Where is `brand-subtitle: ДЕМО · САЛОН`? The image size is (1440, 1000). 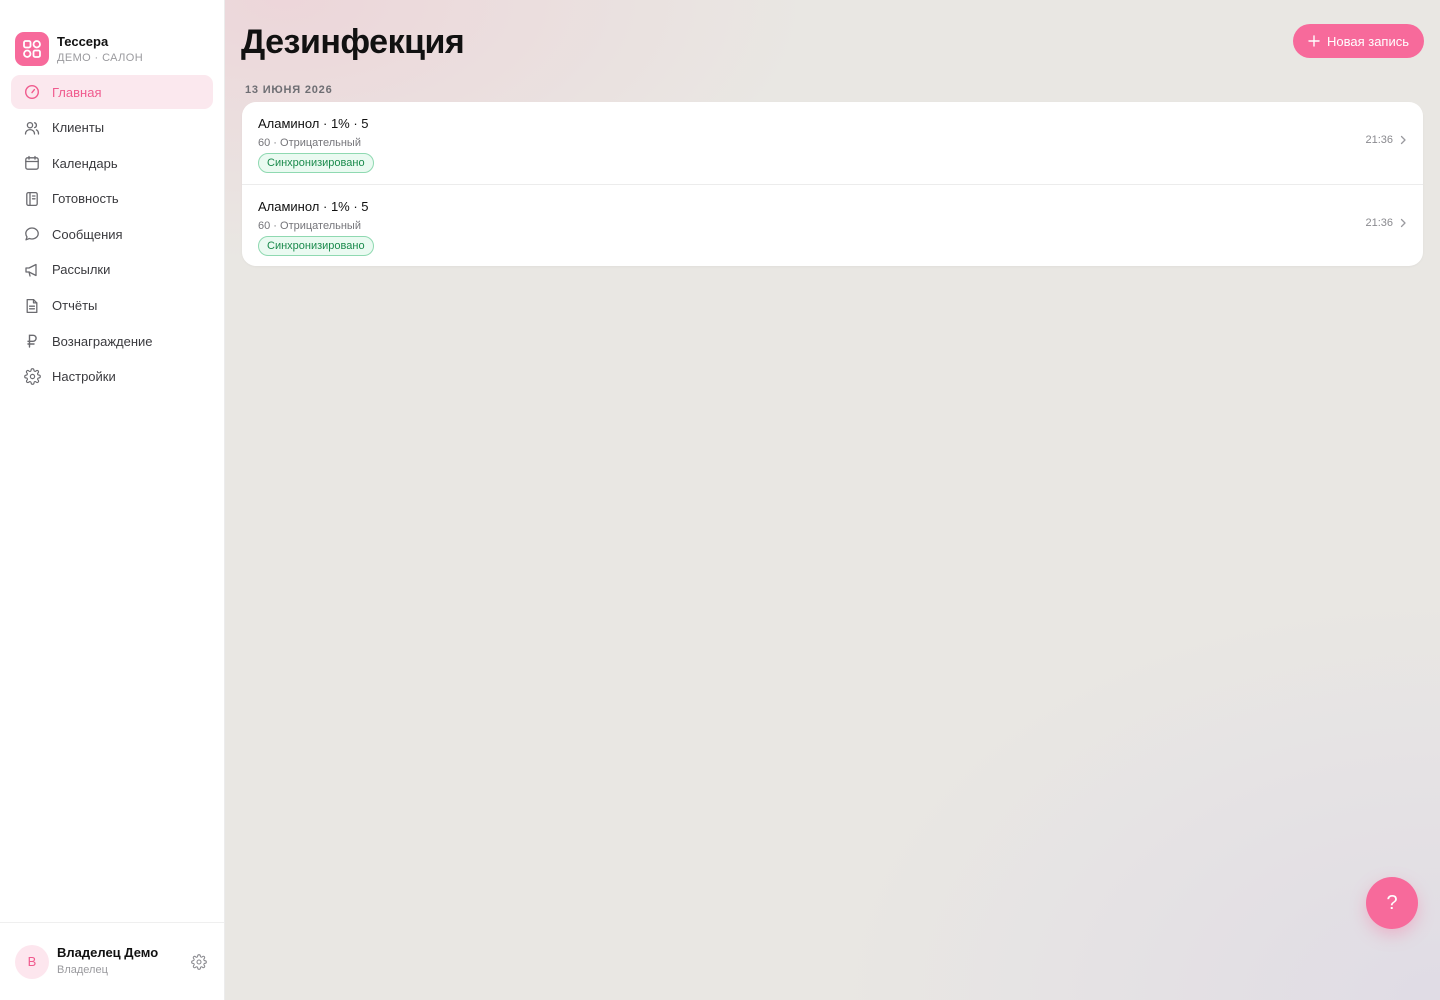 brand-subtitle: ДЕМО · САЛОН is located at coordinates (100, 57).